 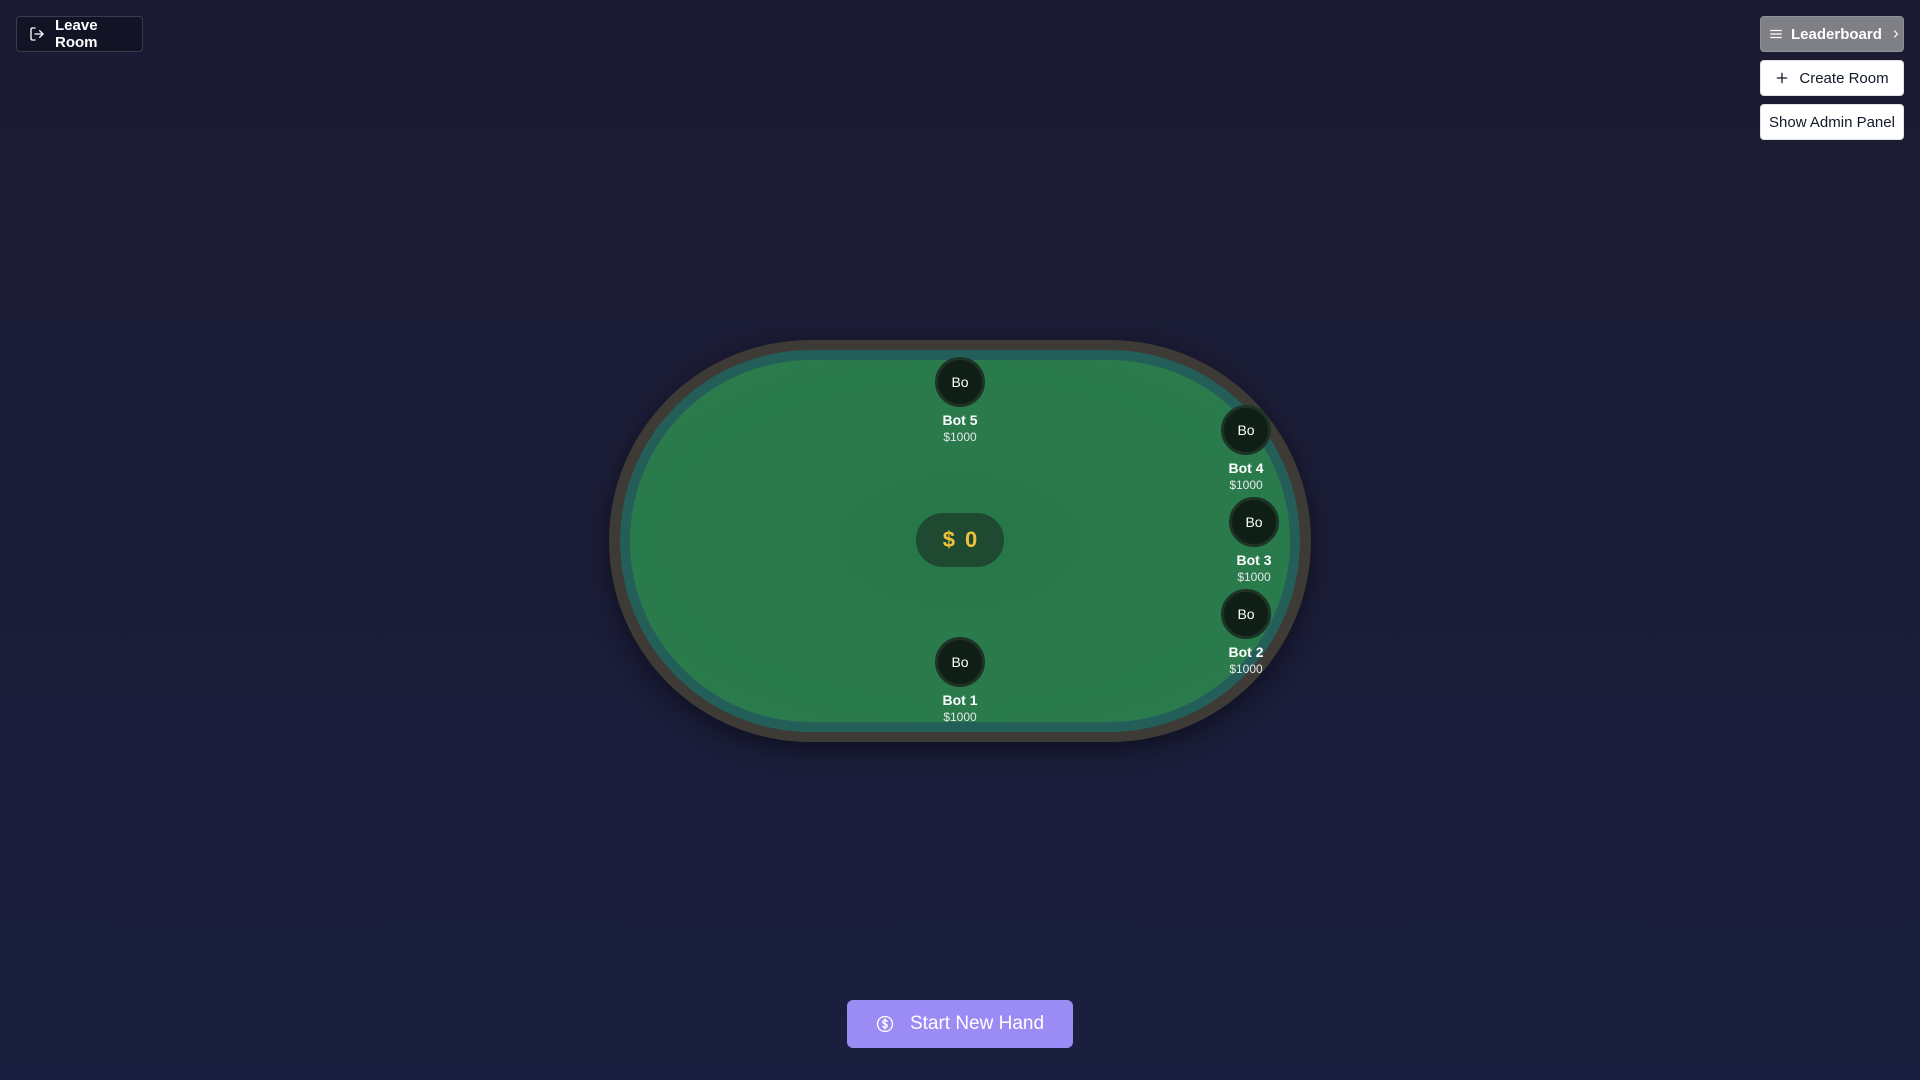 What do you see at coordinates (971, 539) in the screenshot?
I see `pot-amount: 0` at bounding box center [971, 539].